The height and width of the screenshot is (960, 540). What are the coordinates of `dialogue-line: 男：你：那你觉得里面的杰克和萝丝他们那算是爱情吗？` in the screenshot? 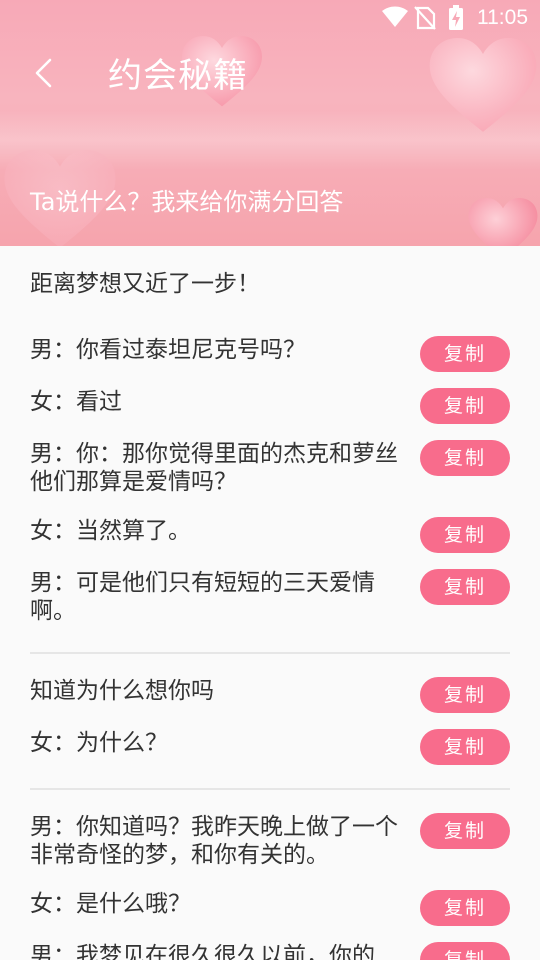 It's located at (214, 468).